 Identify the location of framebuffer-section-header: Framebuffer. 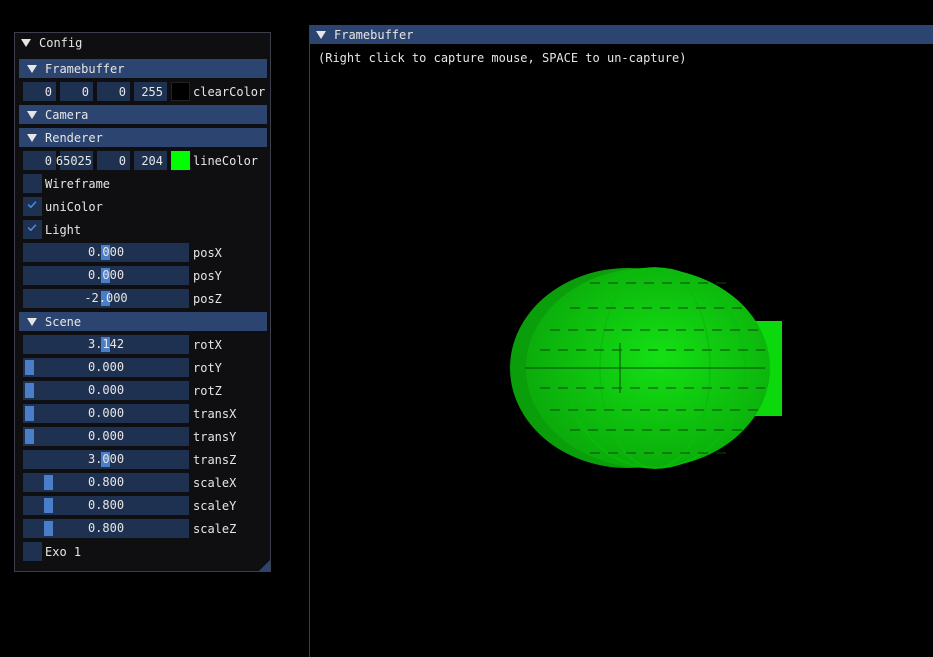
(143, 68).